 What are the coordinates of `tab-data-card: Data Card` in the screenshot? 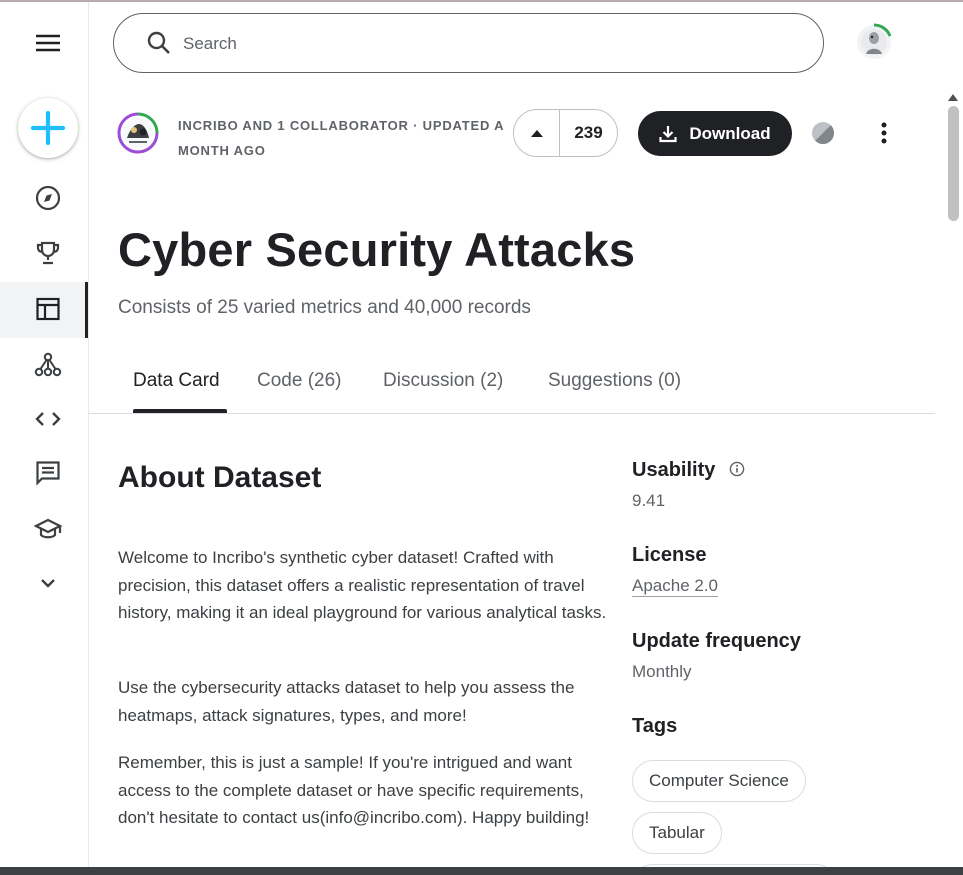 It's located at (176, 389).